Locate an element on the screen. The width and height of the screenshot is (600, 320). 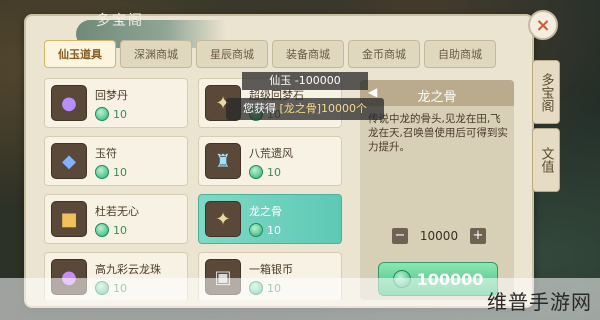
shop-item: ■ 杜若无心 10 is located at coordinates (116, 219).